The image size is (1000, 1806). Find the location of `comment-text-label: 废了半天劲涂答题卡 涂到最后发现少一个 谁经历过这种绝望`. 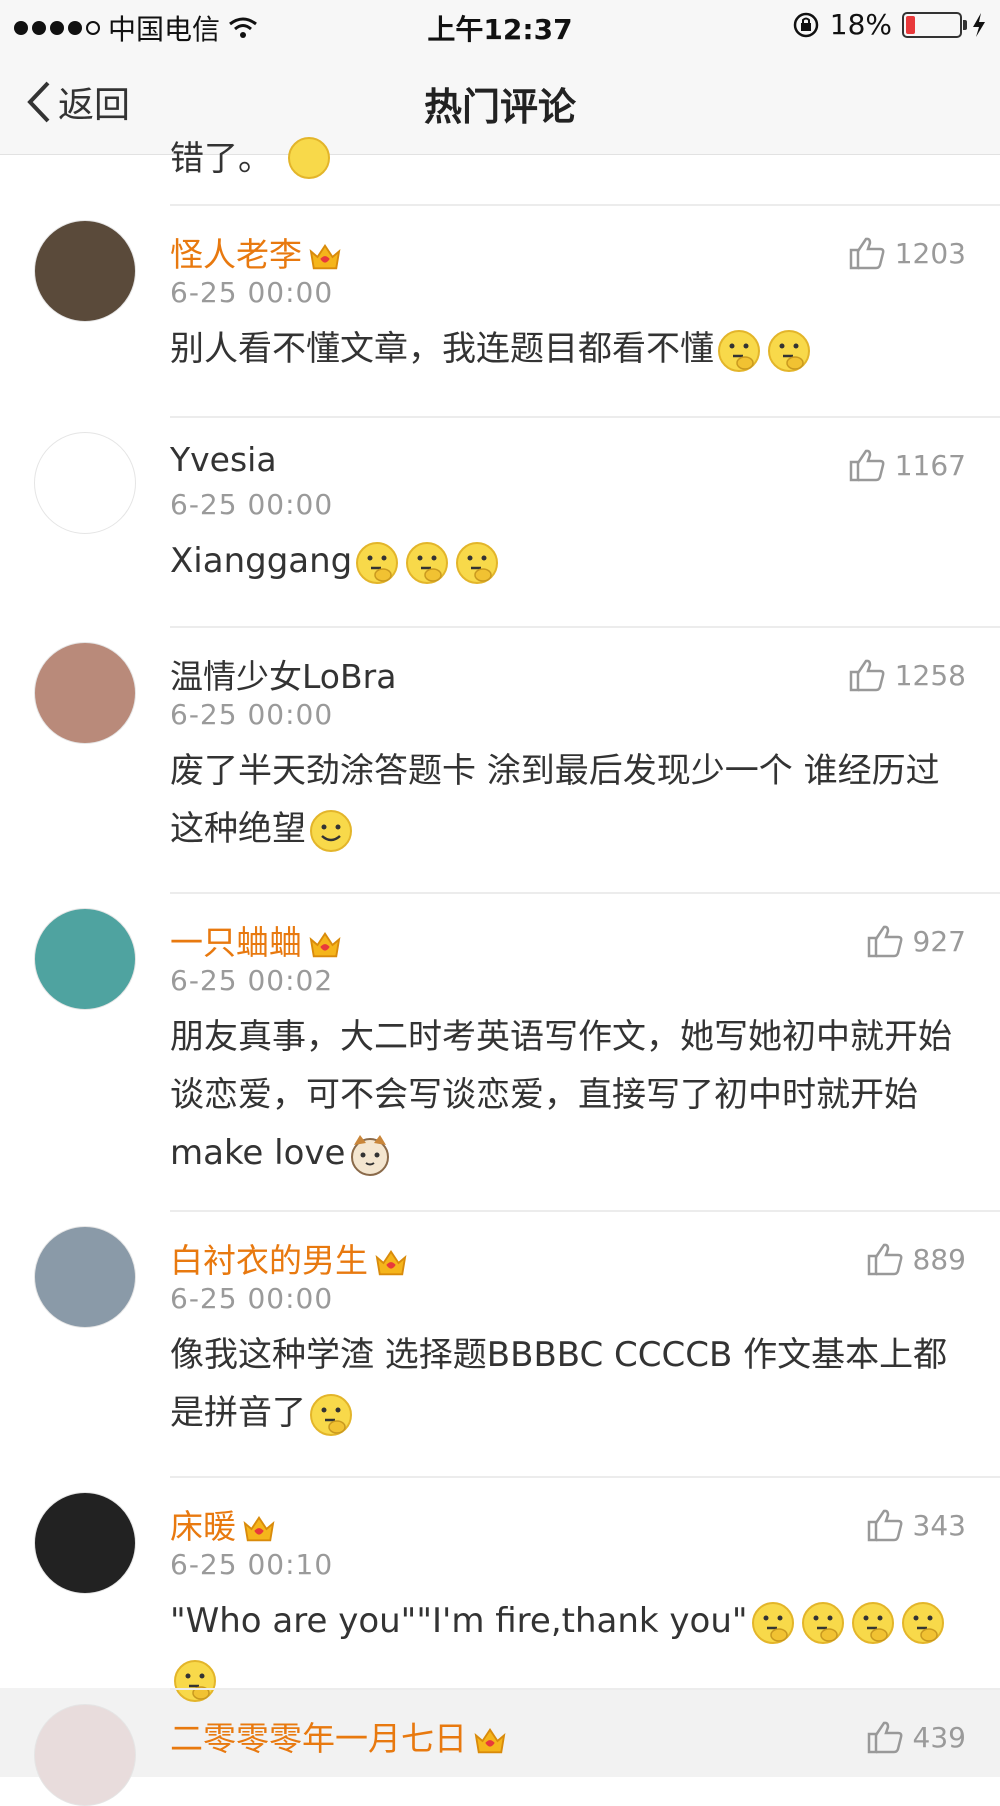

comment-text-label: 废了半天劲涂答题卡 涂到最后发现少一个 谁经历过这种绝望 is located at coordinates (555, 800).